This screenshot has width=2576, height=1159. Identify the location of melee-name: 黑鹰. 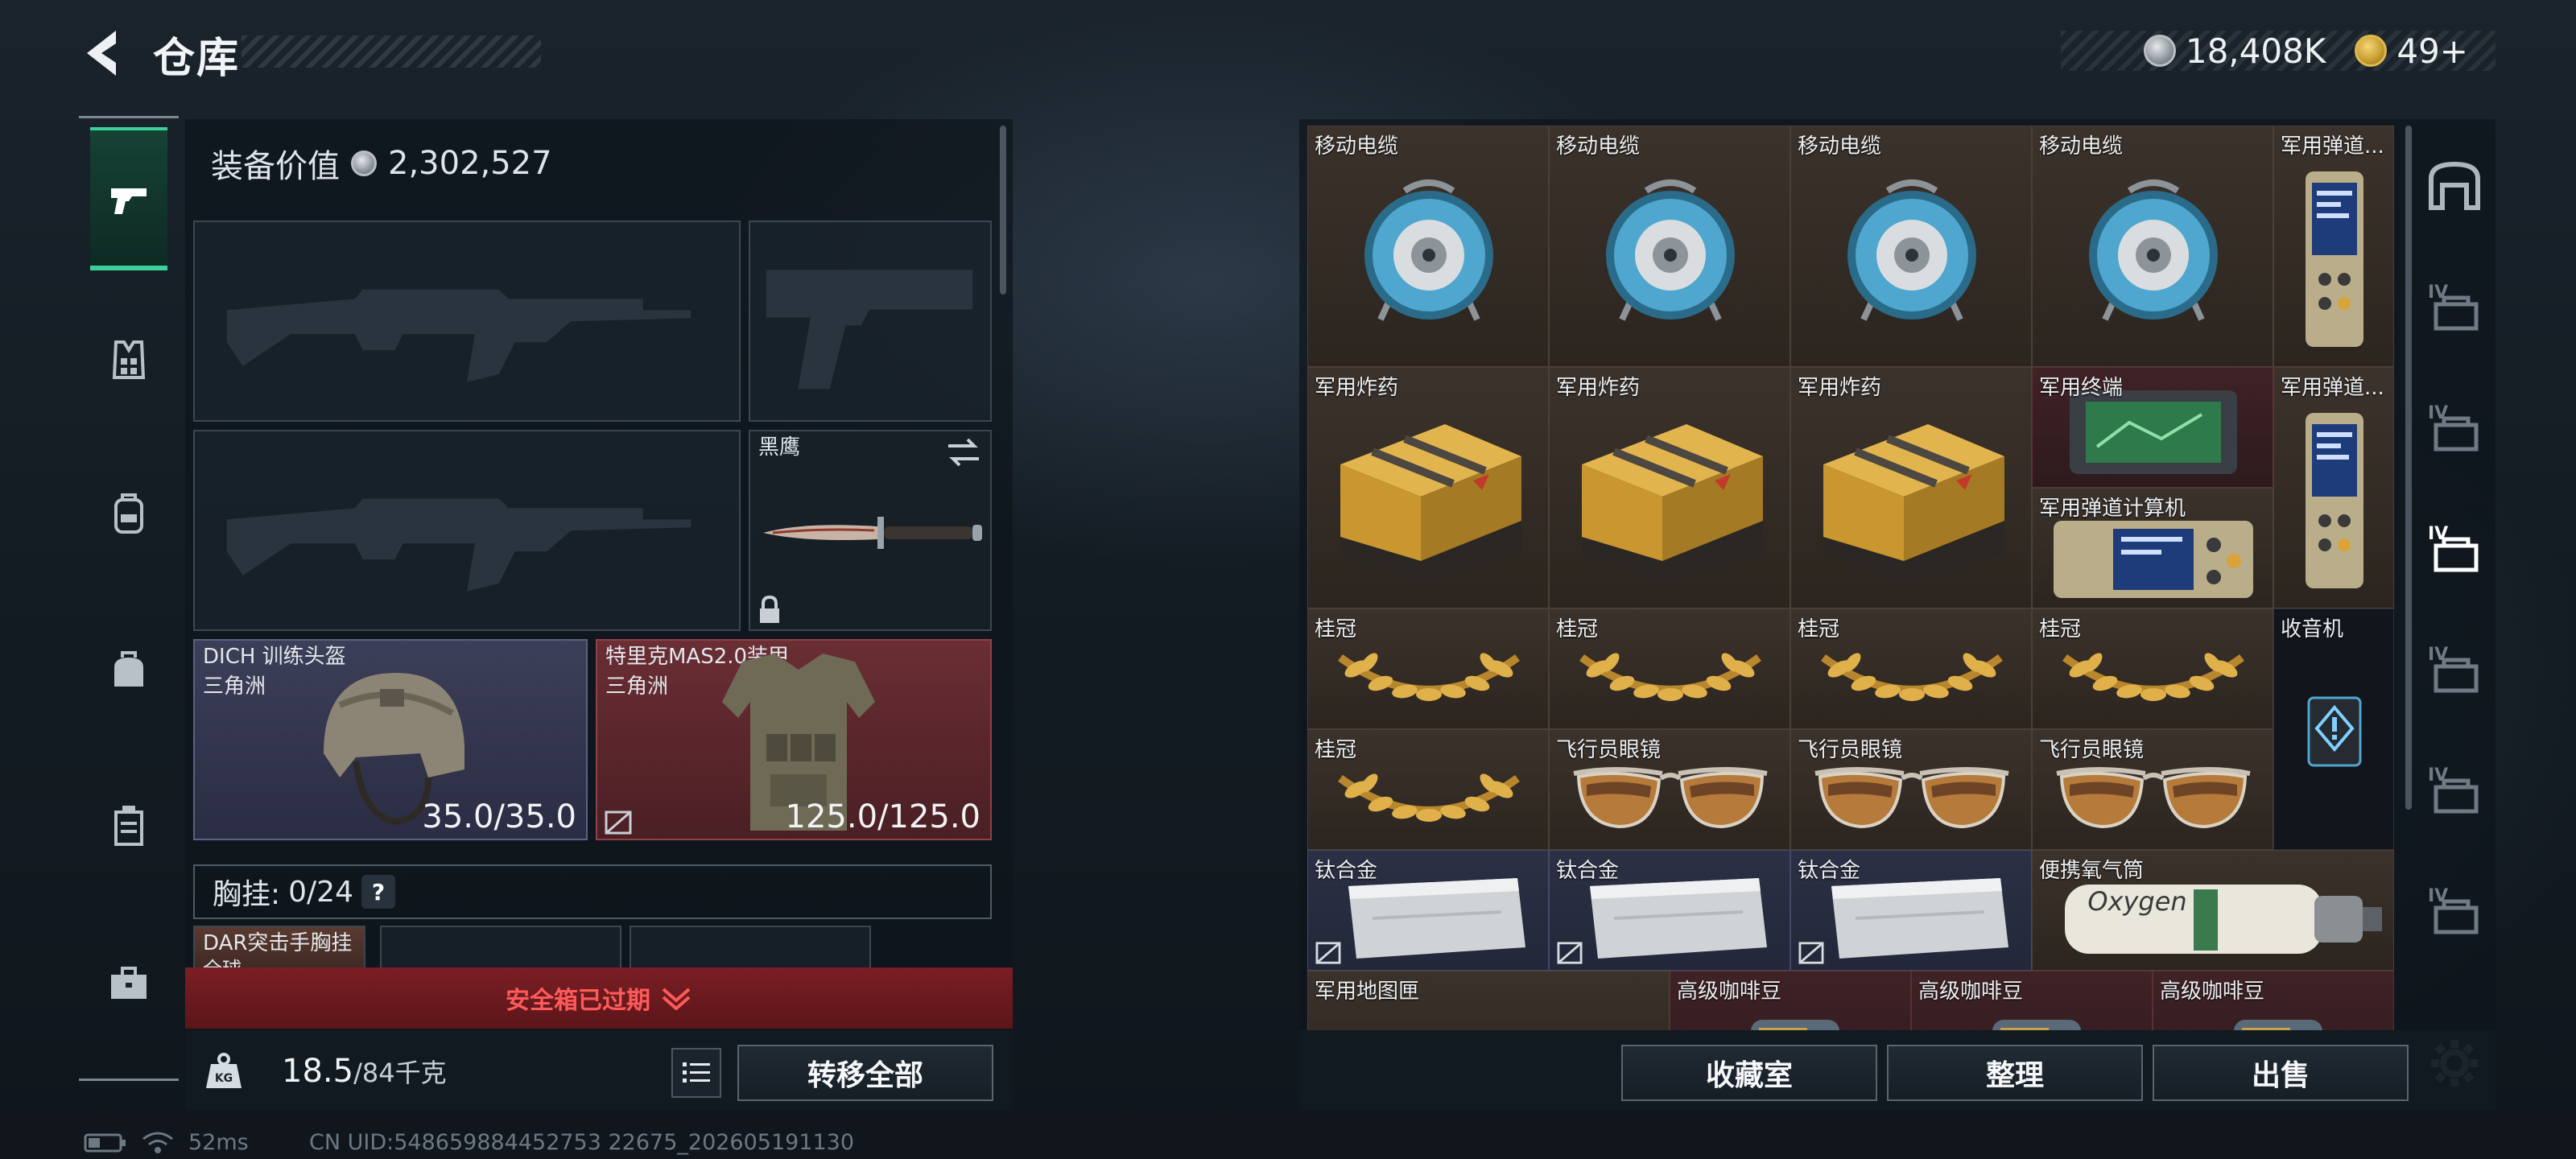
(779, 447).